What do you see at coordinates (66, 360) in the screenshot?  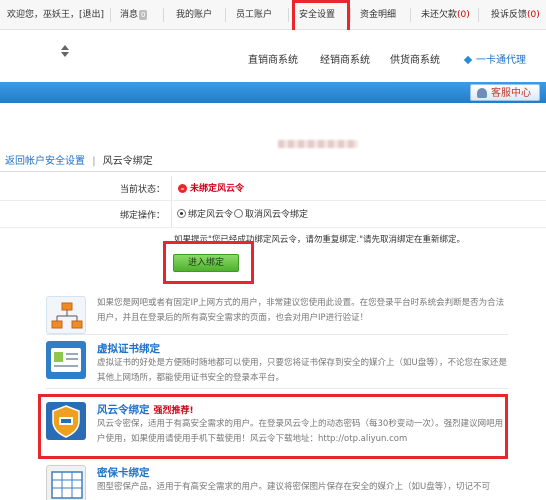 I see `certificate-icon` at bounding box center [66, 360].